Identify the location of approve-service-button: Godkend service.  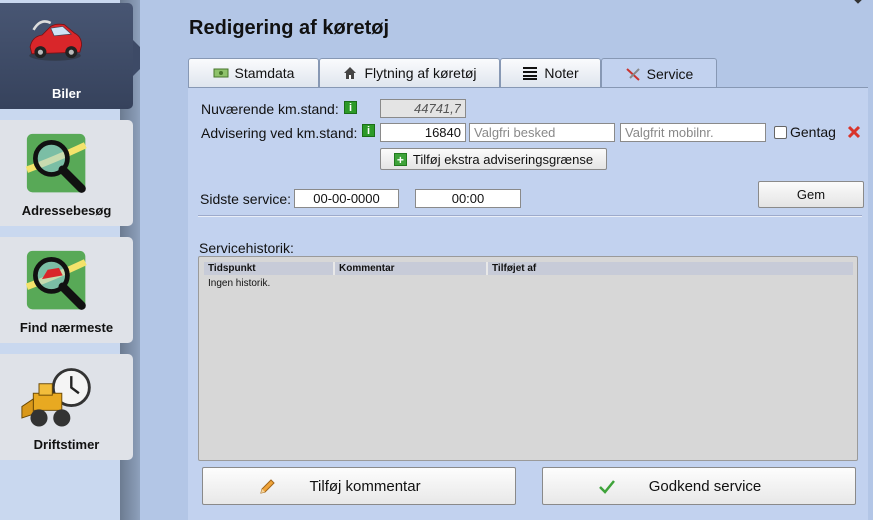
(699, 486).